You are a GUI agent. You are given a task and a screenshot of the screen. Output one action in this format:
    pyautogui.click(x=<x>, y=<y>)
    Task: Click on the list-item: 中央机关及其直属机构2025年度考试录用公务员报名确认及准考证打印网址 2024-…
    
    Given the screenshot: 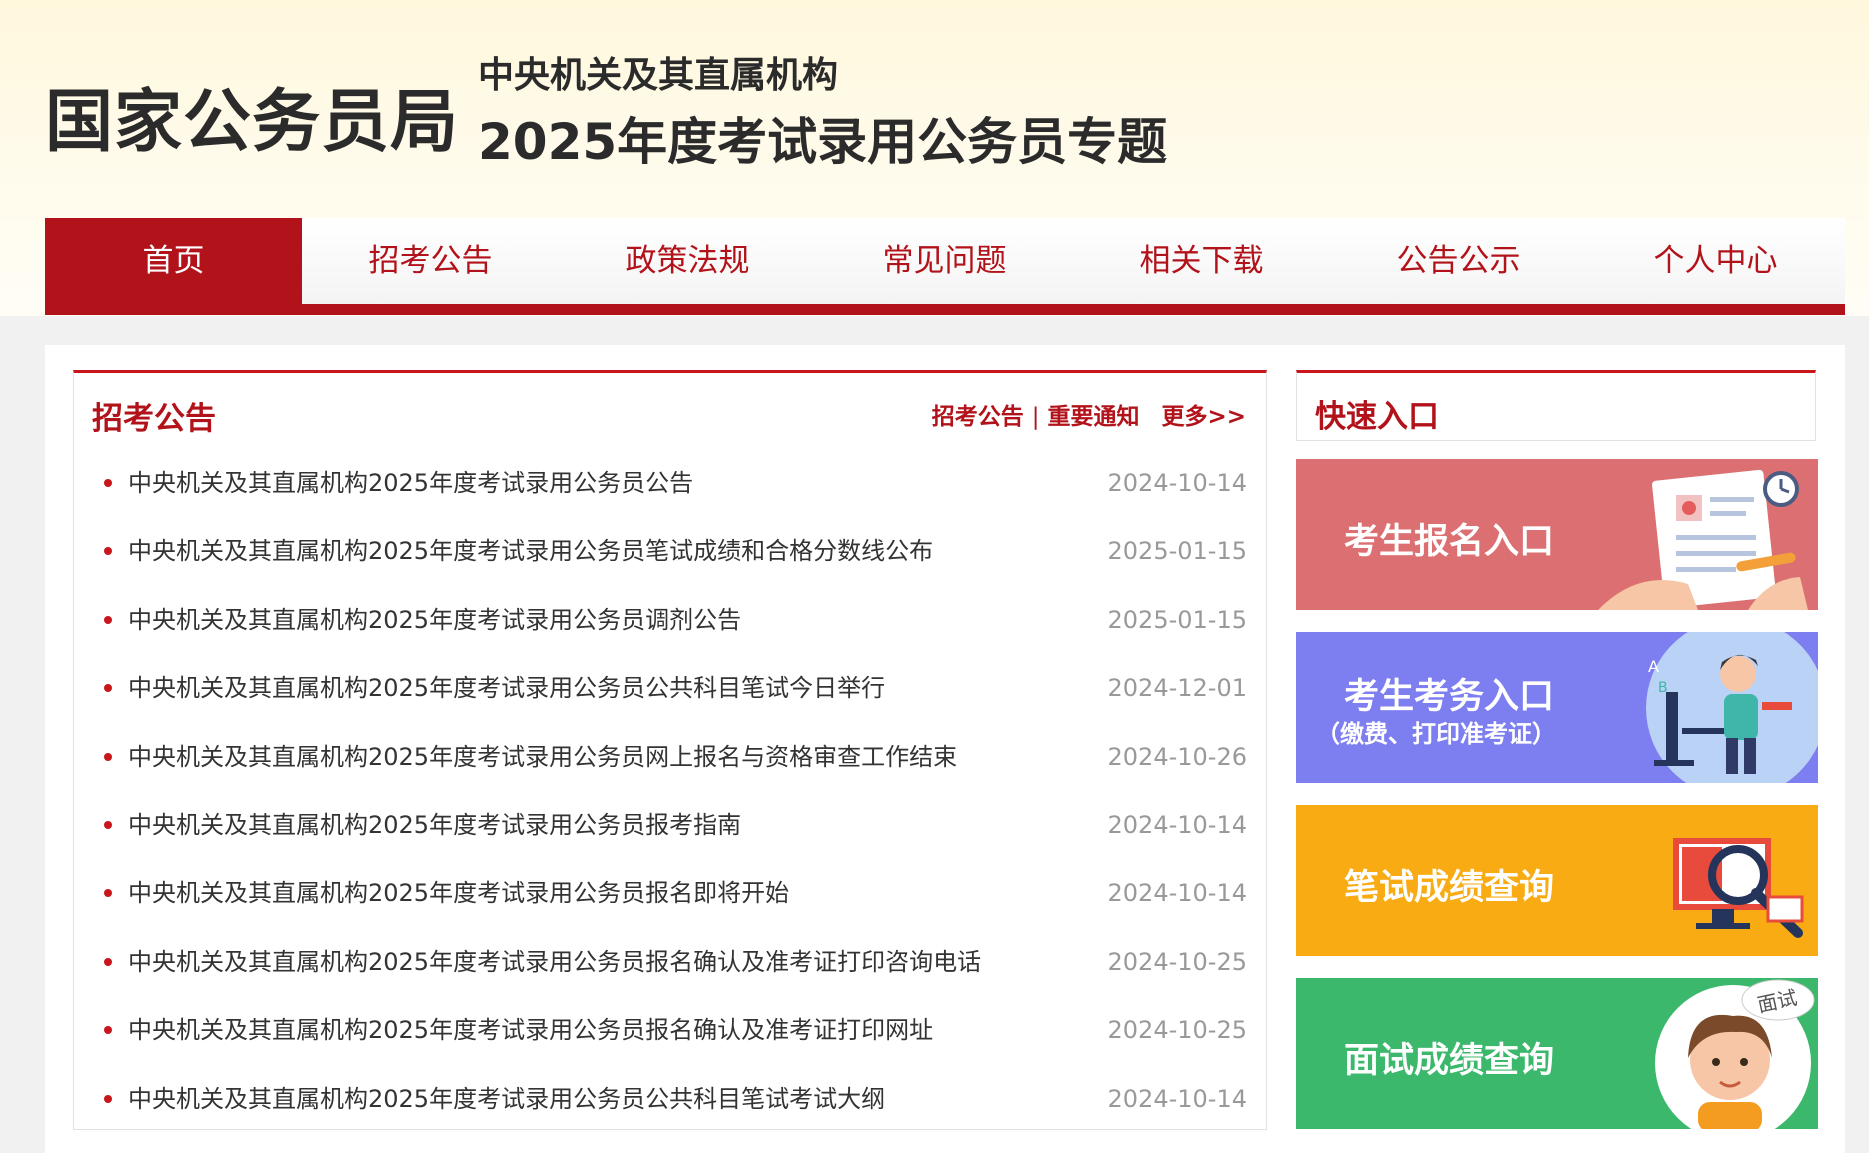 What is the action you would take?
    pyautogui.click(x=670, y=1030)
    